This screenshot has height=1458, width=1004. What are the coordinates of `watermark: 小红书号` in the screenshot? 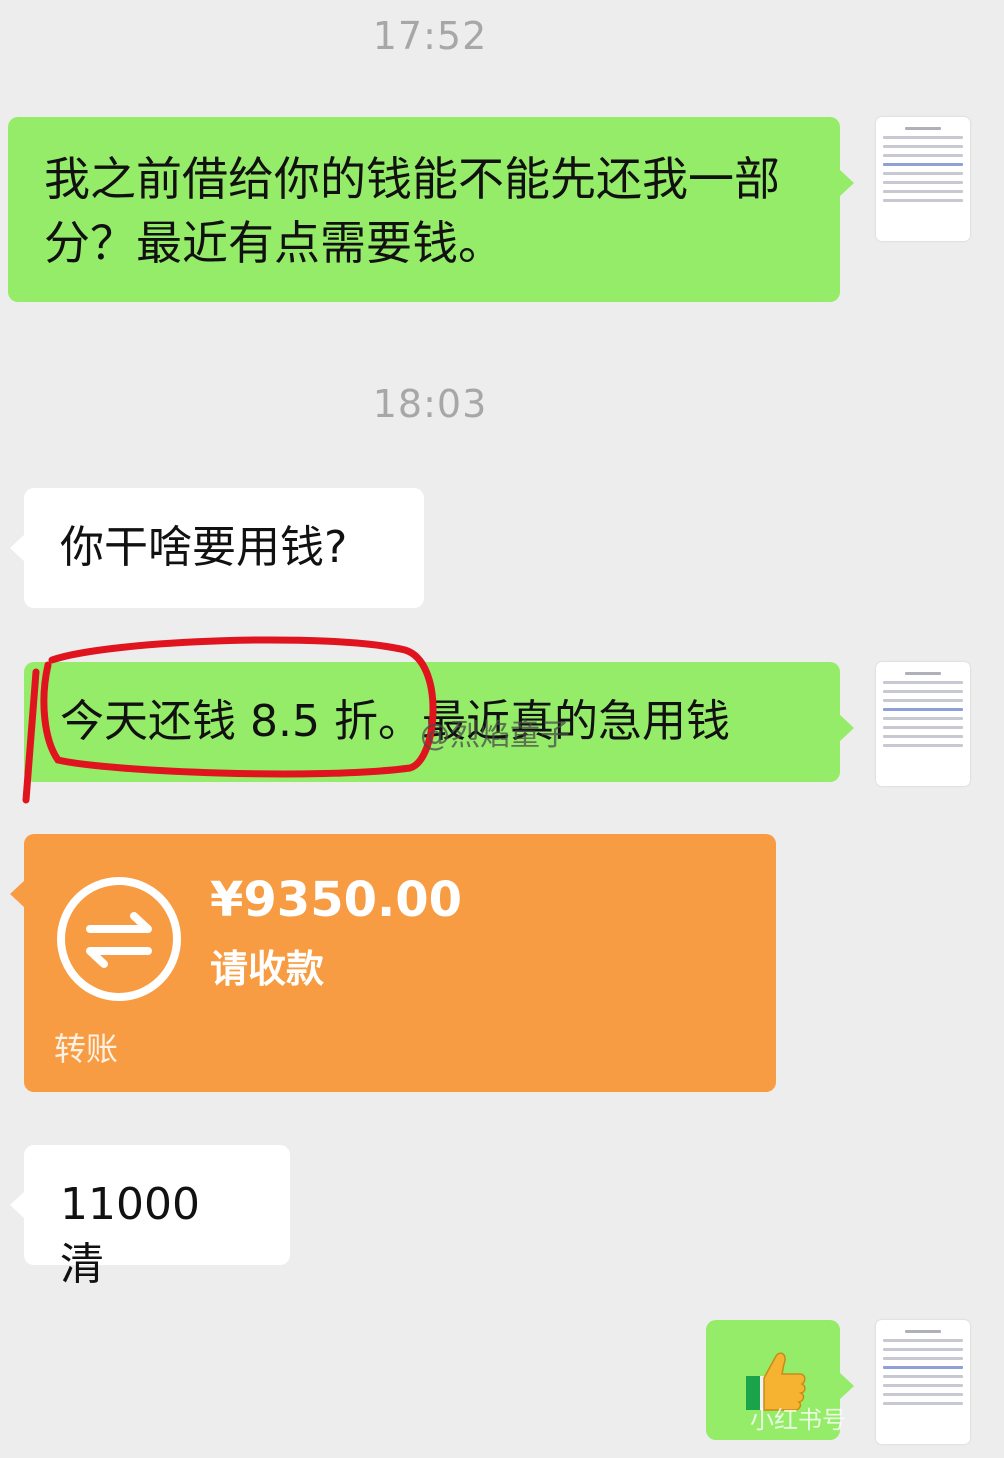 It's located at (798, 1420).